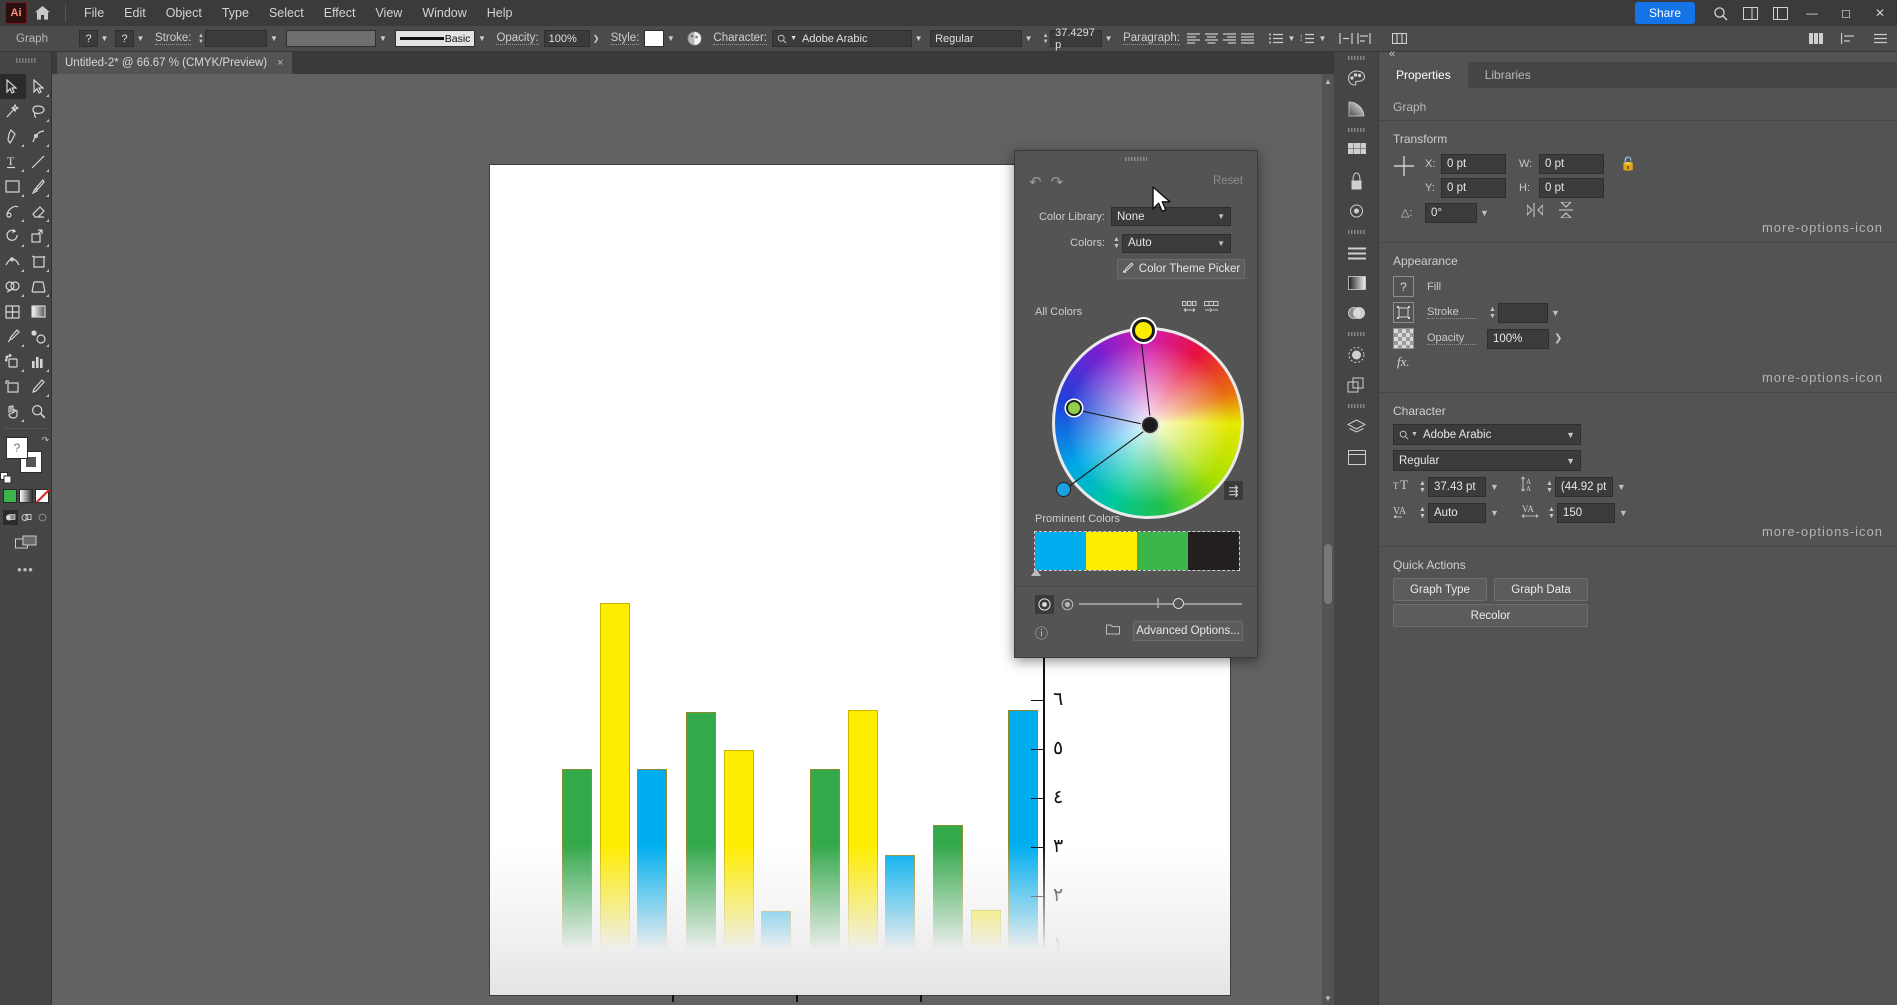 The height and width of the screenshot is (1005, 1897). I want to click on default-fill-stroke-icon, so click(6, 477).